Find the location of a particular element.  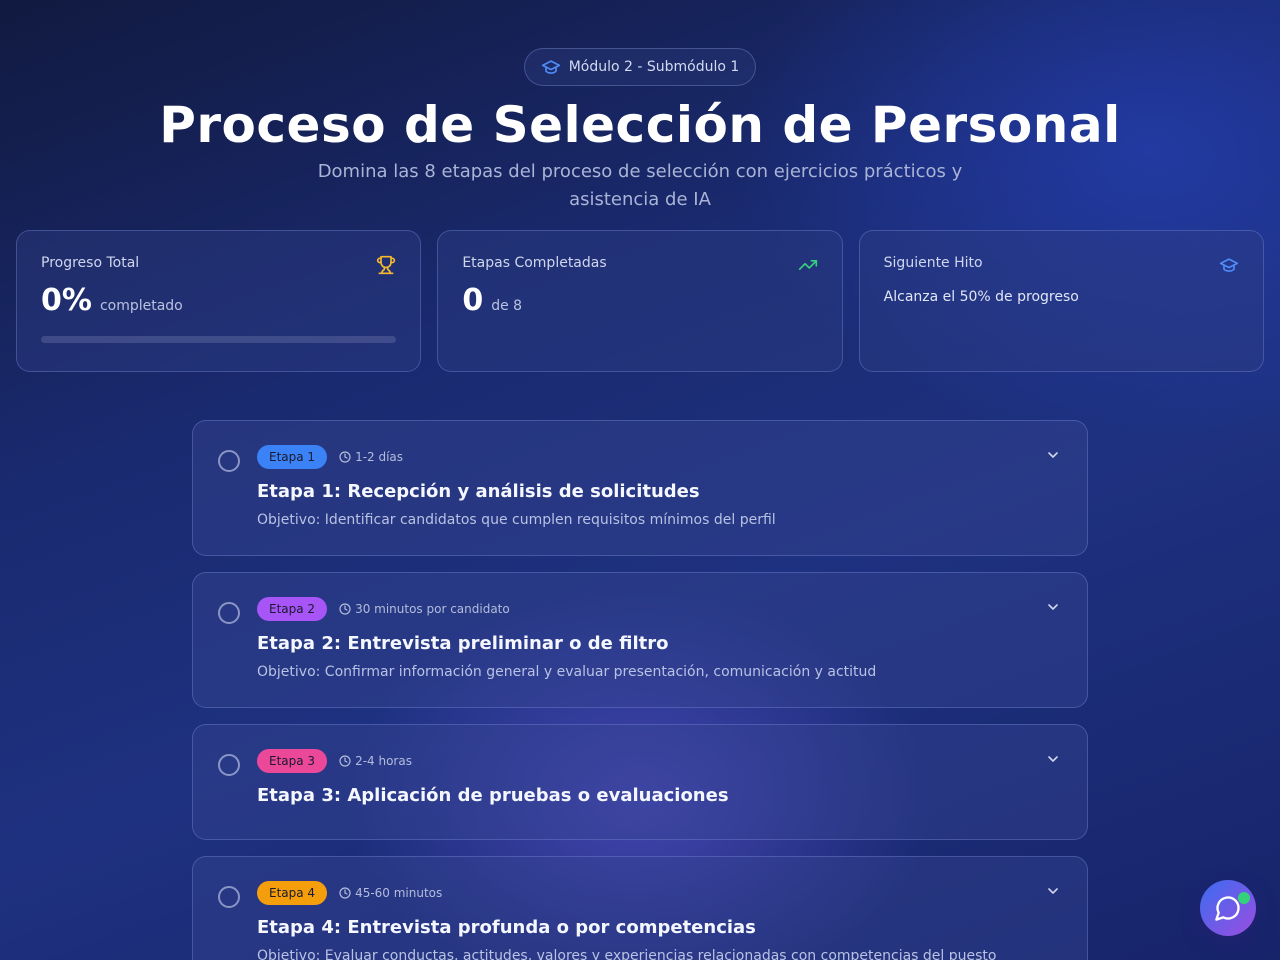

stage-tag: Etapa 1 is located at coordinates (292, 457).